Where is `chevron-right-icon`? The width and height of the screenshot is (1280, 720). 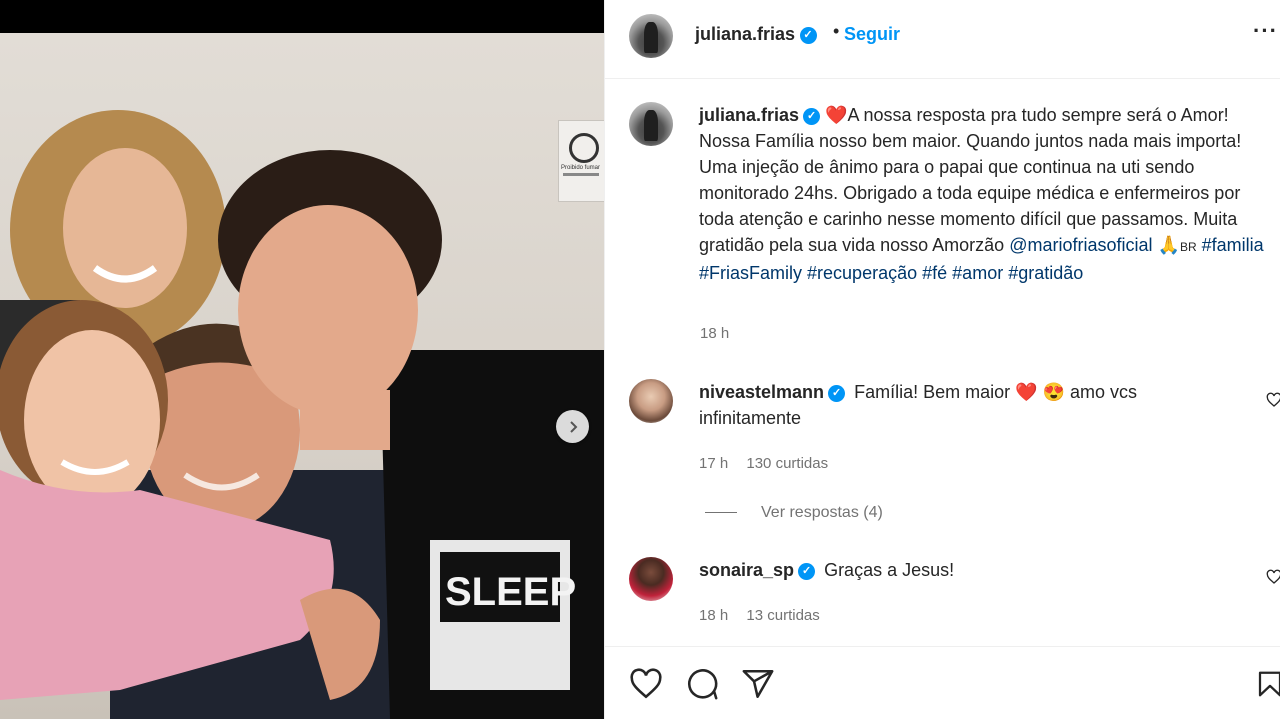
chevron-right-icon is located at coordinates (573, 426).